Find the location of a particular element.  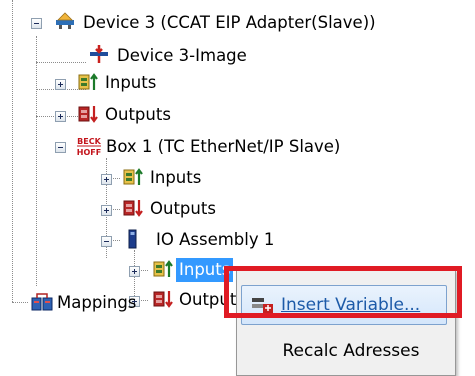

tree-node-device3-outputs: Outputs is located at coordinates (138, 115).